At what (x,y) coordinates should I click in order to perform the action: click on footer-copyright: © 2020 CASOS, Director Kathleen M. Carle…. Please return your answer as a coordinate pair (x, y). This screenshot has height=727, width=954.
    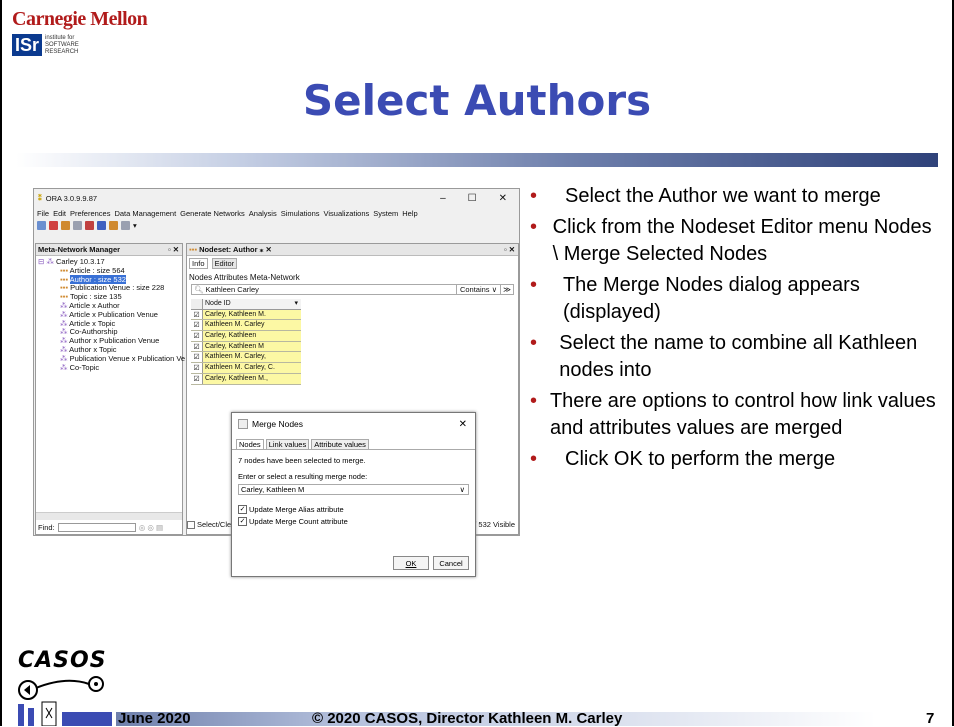
    Looking at the image, I should click on (467, 718).